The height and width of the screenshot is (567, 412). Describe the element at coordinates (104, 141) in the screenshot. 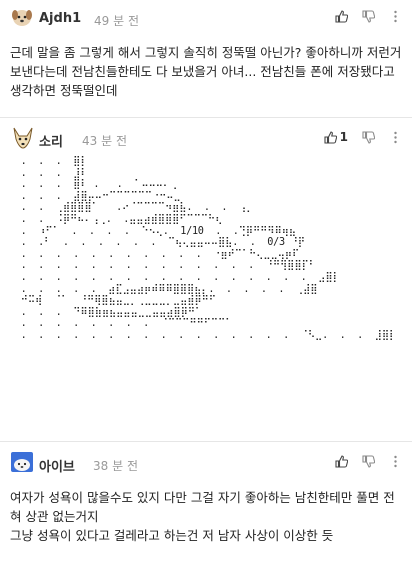

I see `comment-time: 43 분 전` at that location.